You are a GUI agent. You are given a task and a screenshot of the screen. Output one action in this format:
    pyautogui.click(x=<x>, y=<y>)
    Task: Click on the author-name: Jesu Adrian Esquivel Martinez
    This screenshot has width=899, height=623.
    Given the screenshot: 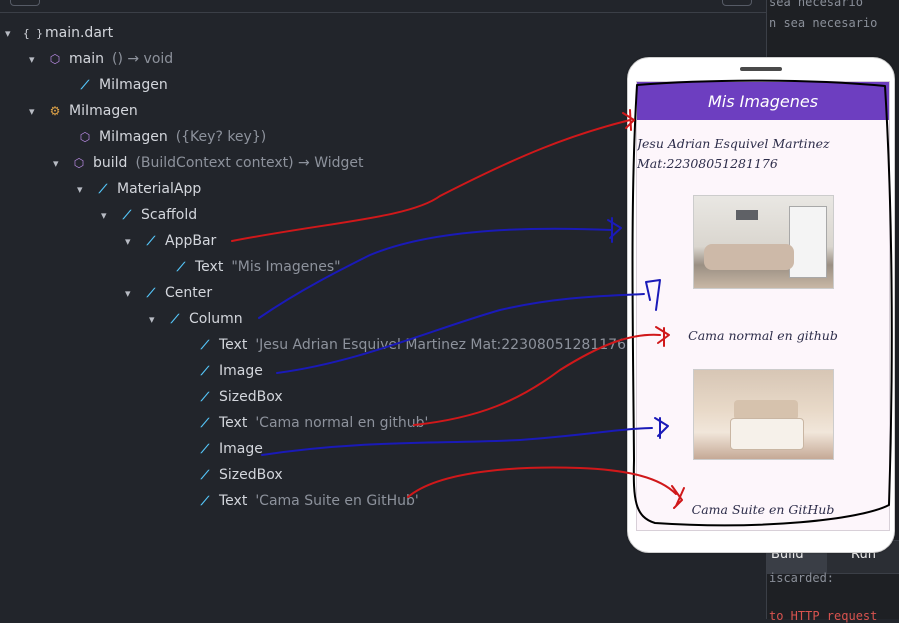 What is the action you would take?
    pyautogui.click(x=733, y=143)
    